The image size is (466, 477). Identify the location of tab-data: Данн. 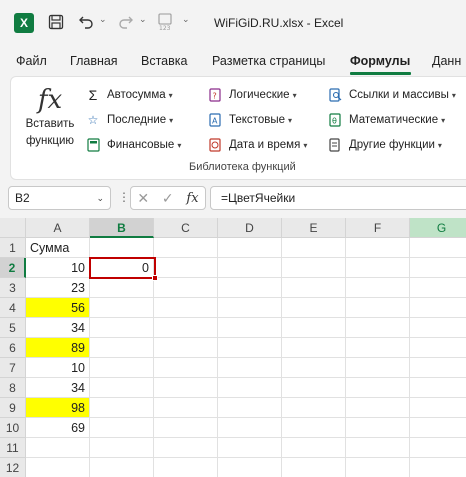
(446, 61).